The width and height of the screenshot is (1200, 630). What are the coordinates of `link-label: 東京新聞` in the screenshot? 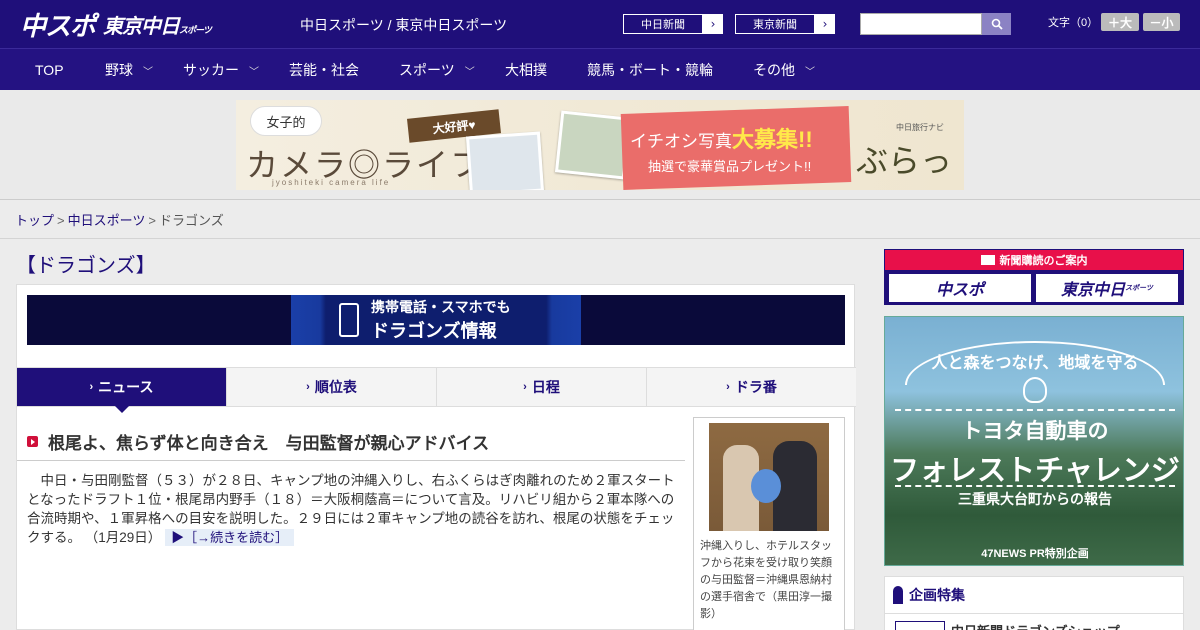 It's located at (775, 24).